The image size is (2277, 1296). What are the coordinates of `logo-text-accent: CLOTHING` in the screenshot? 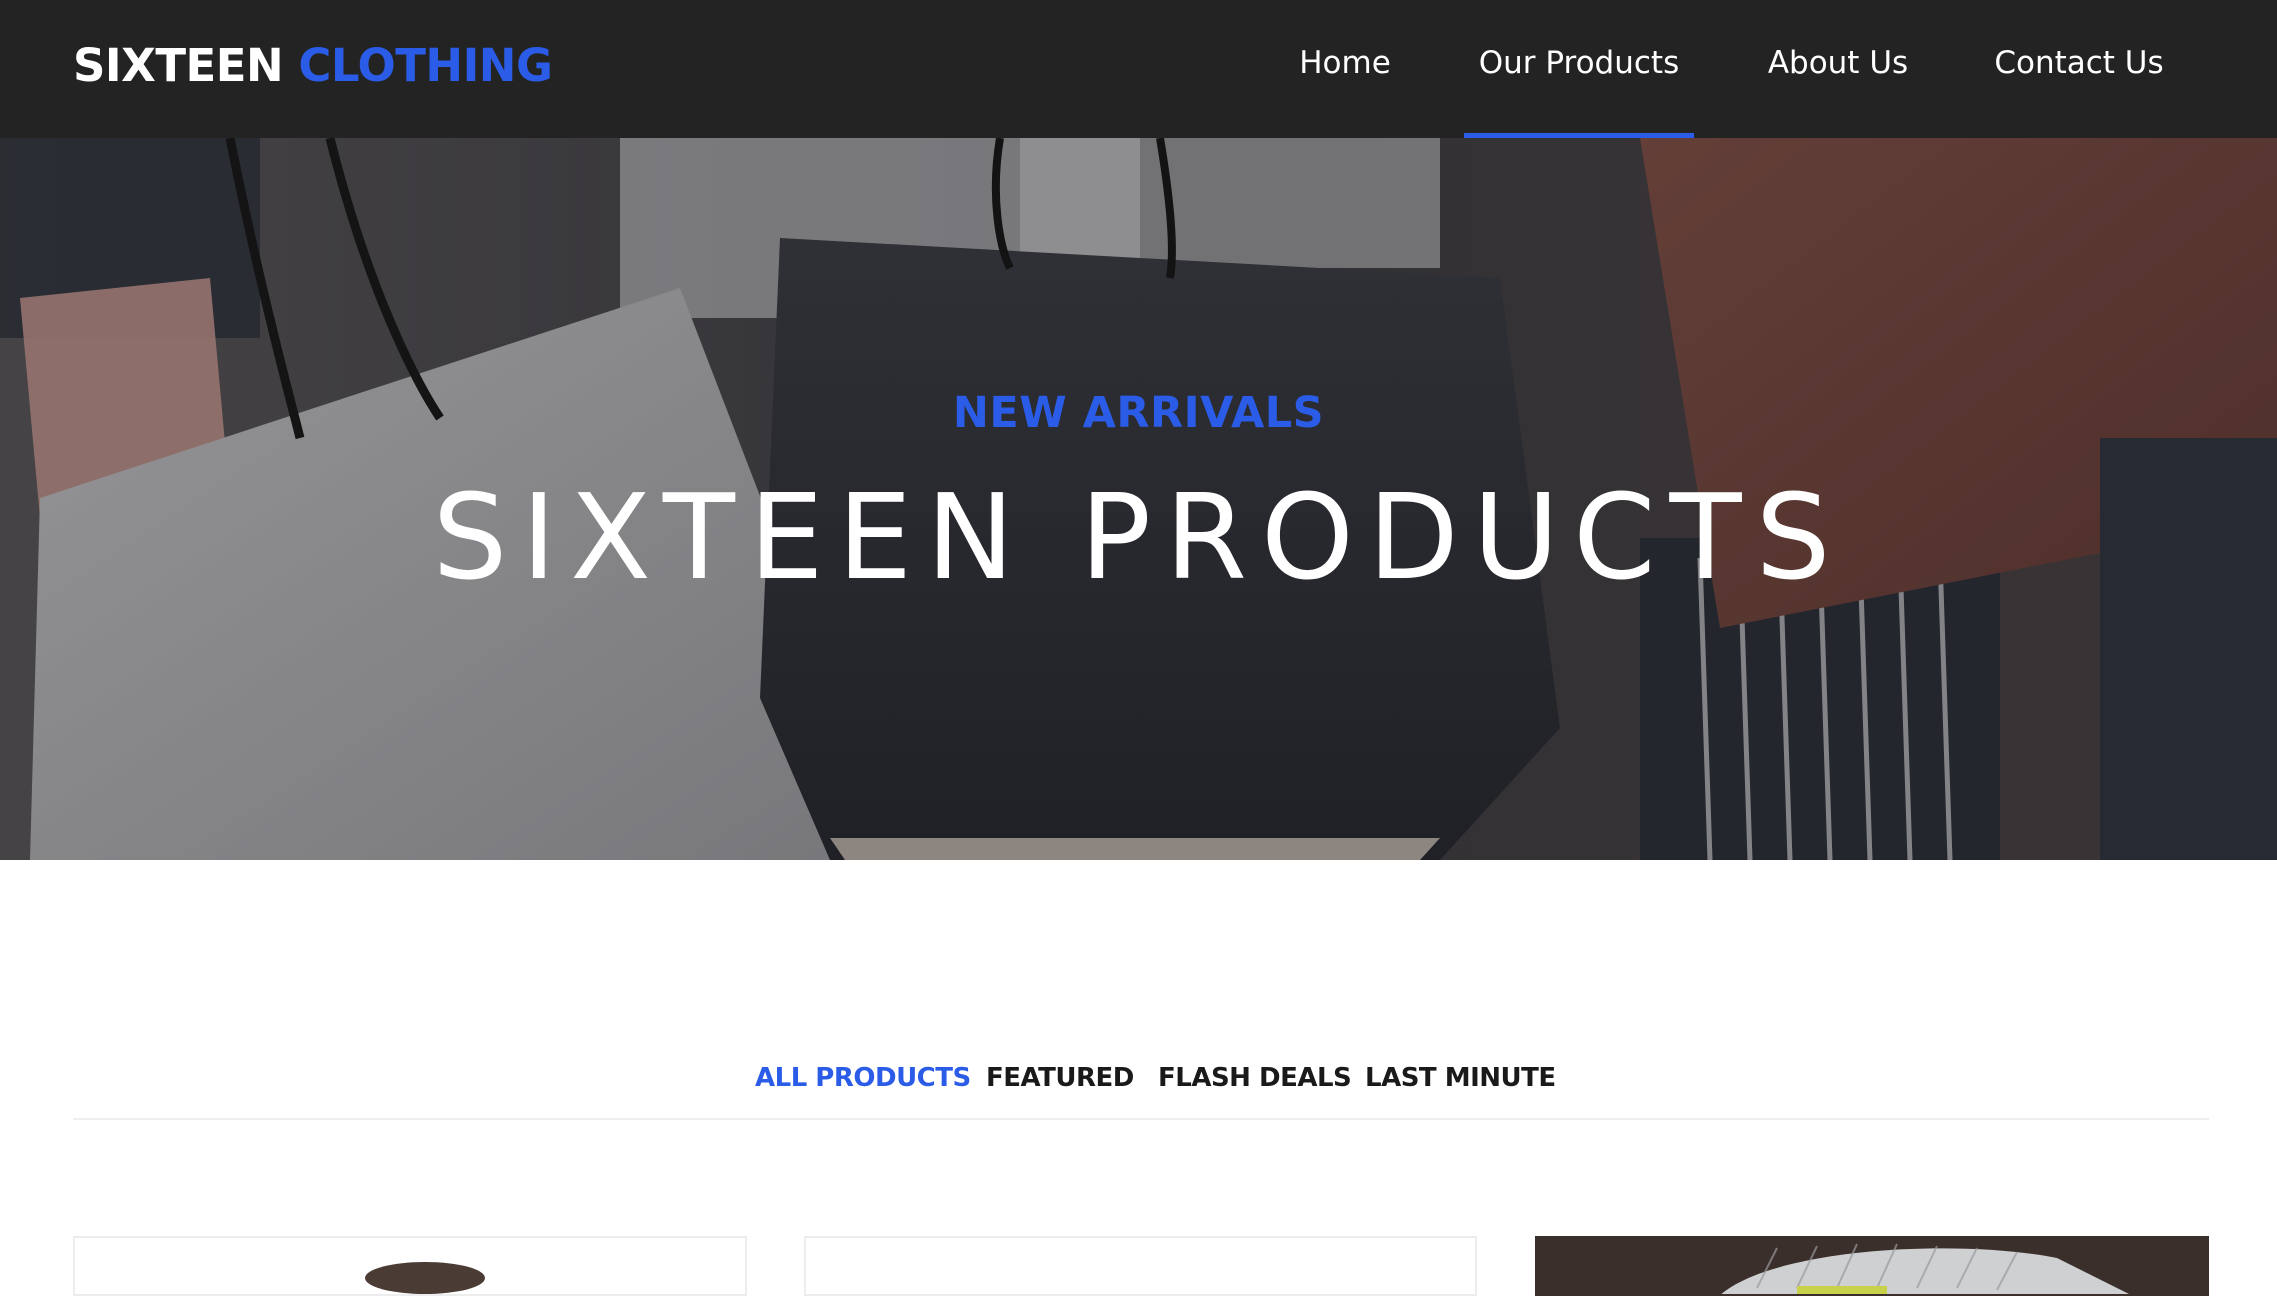 It's located at (425, 65).